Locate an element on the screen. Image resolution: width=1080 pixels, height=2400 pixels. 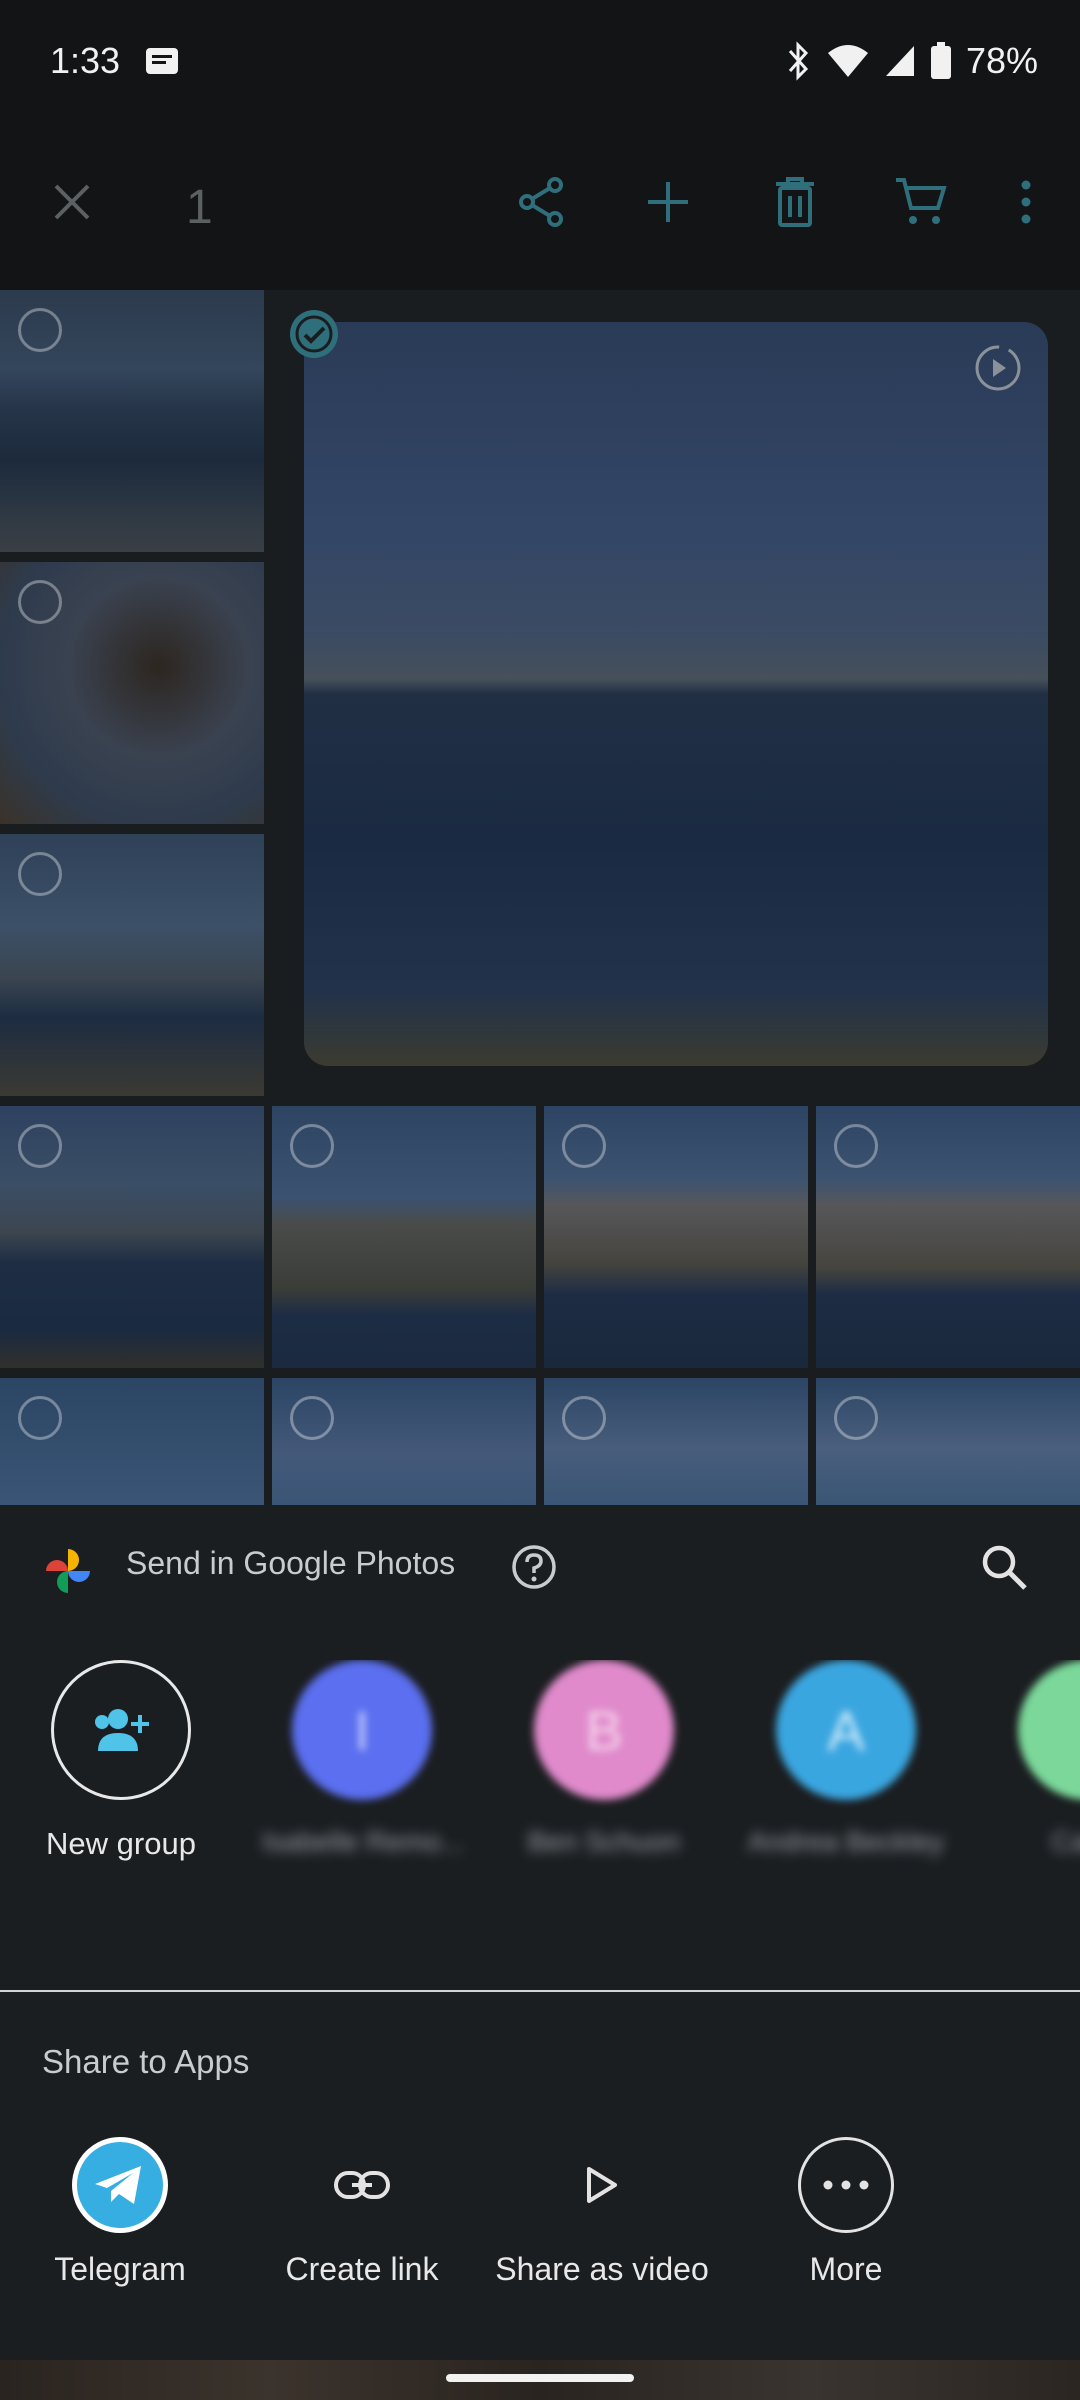
more-horiz-icon is located at coordinates (846, 2185).